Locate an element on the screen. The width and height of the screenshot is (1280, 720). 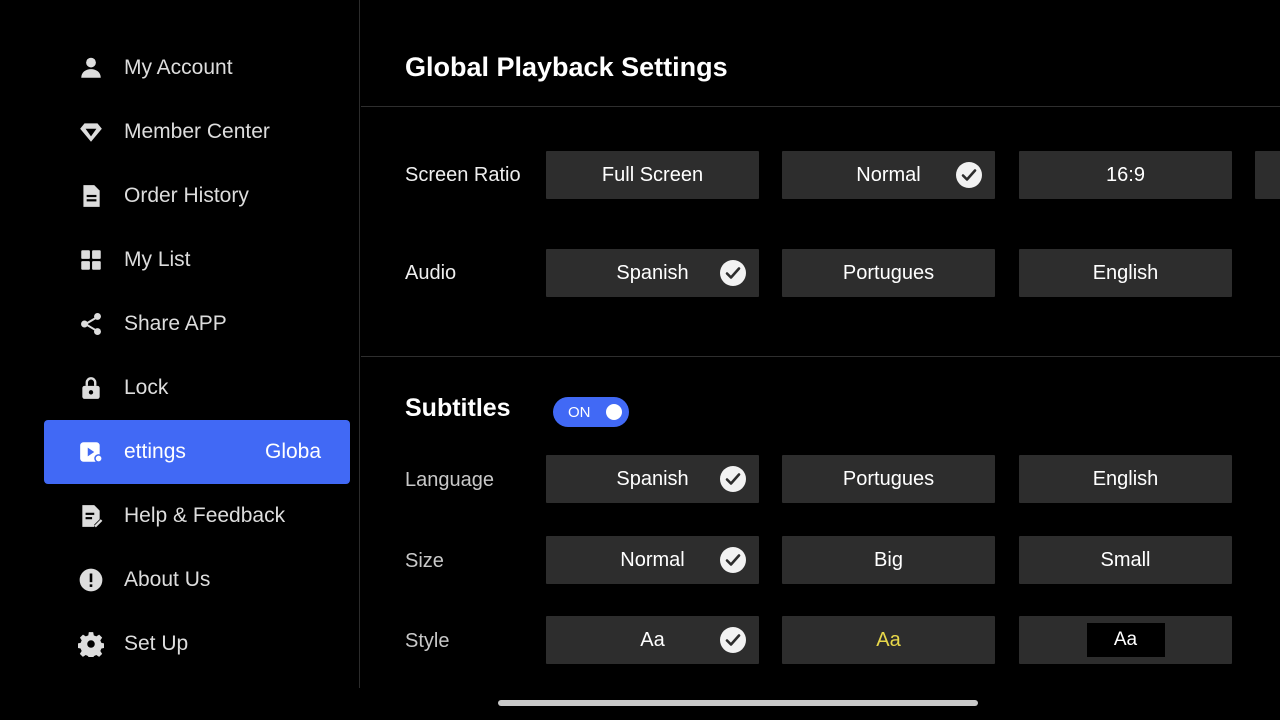
sidebar-item-set-up: Set Up is located at coordinates (197, 644).